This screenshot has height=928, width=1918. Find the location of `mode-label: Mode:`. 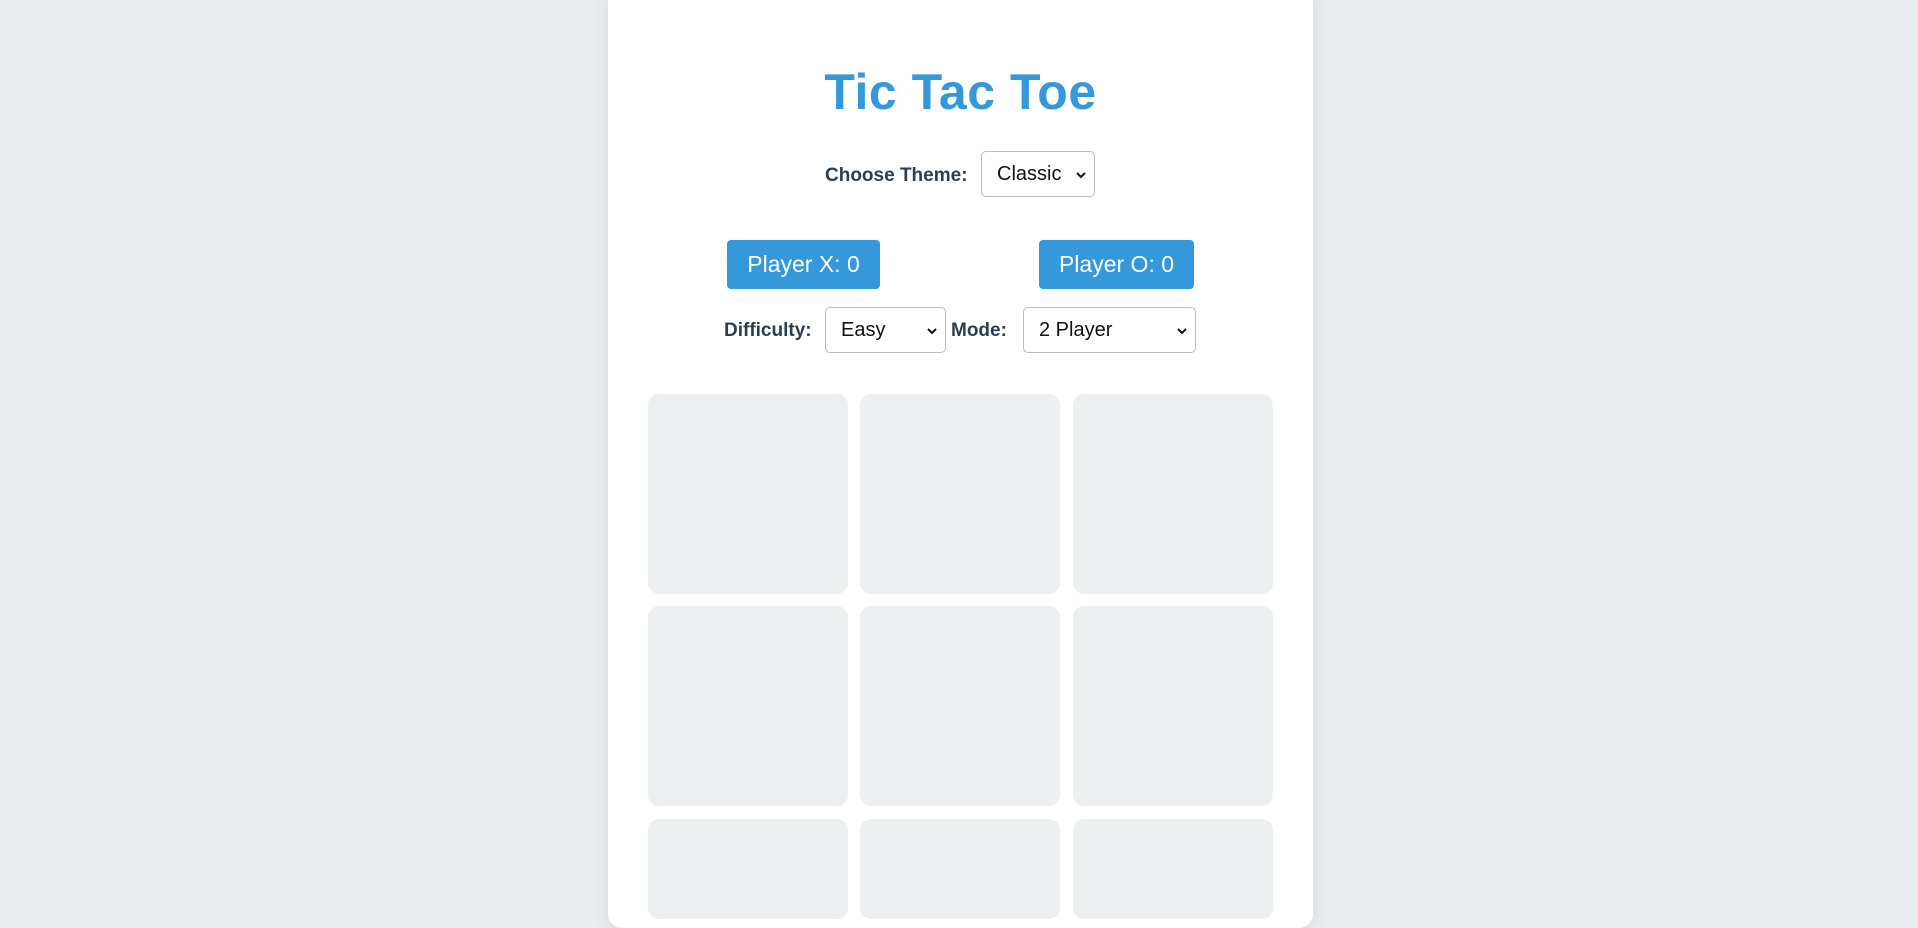

mode-label: Mode: is located at coordinates (979, 330).